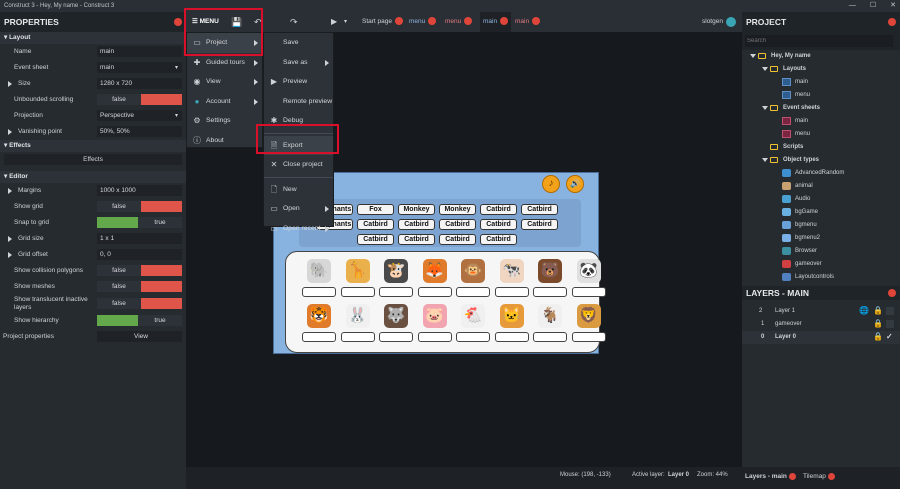 The height and width of the screenshot is (489, 900). Describe the element at coordinates (821, 186) in the screenshot. I see `tree-object-item: animal` at that location.